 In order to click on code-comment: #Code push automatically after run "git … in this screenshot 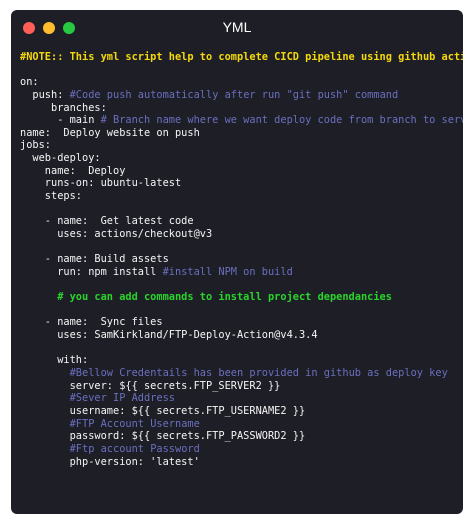, I will do `click(234, 94)`.